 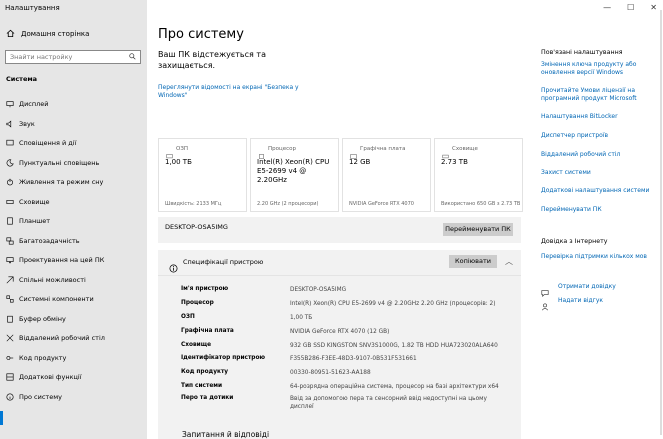 I want to click on related-link: Додаткові налаштування системи, so click(x=600, y=191).